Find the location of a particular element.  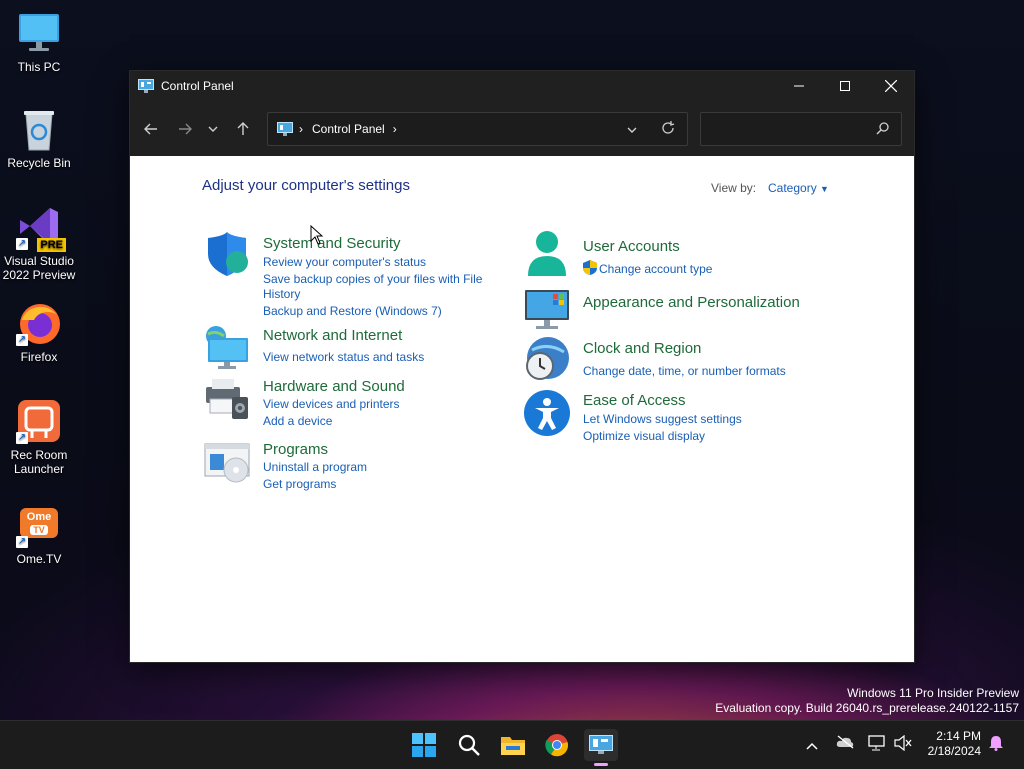

monitor-icon is located at coordinates (39, 33).